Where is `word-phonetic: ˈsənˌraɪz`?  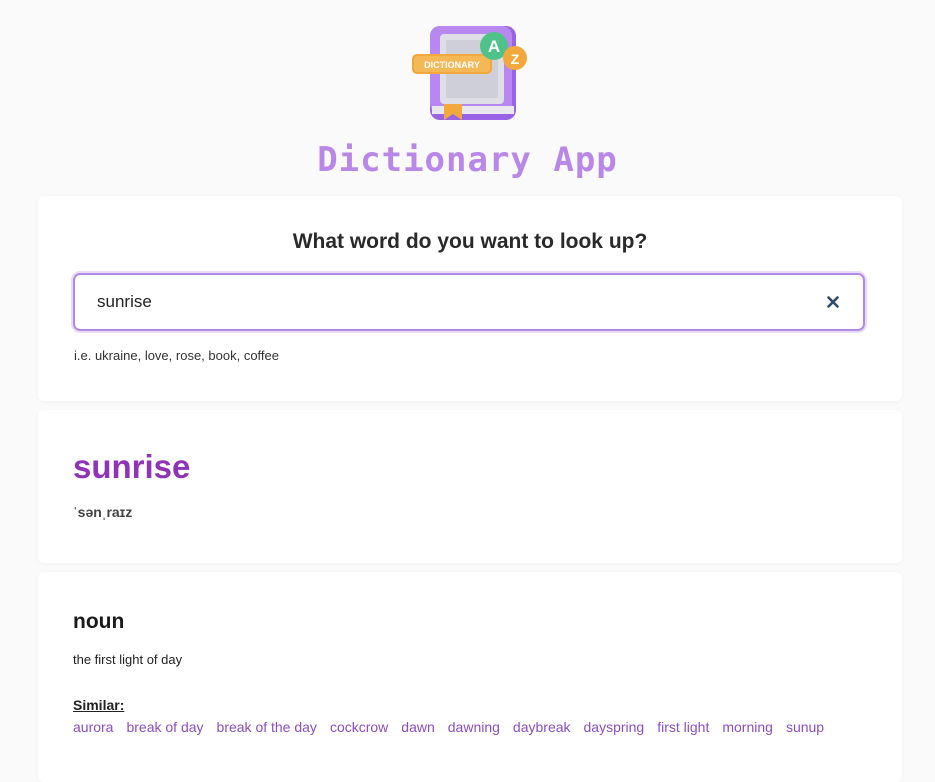
word-phonetic: ˈsənˌraɪz is located at coordinates (103, 512).